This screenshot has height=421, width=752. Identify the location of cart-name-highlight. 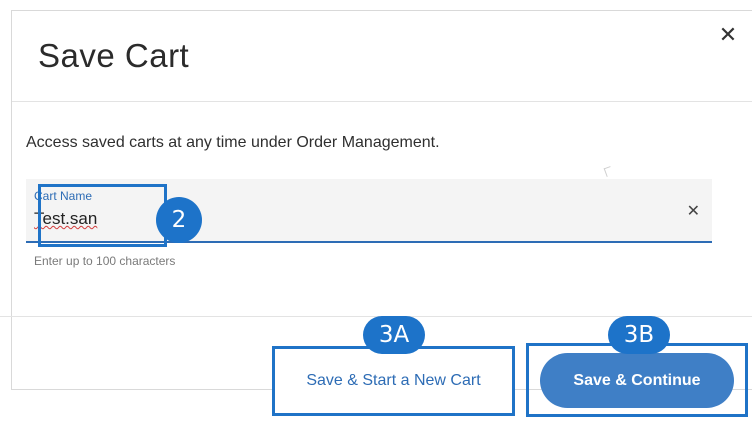
(102, 215).